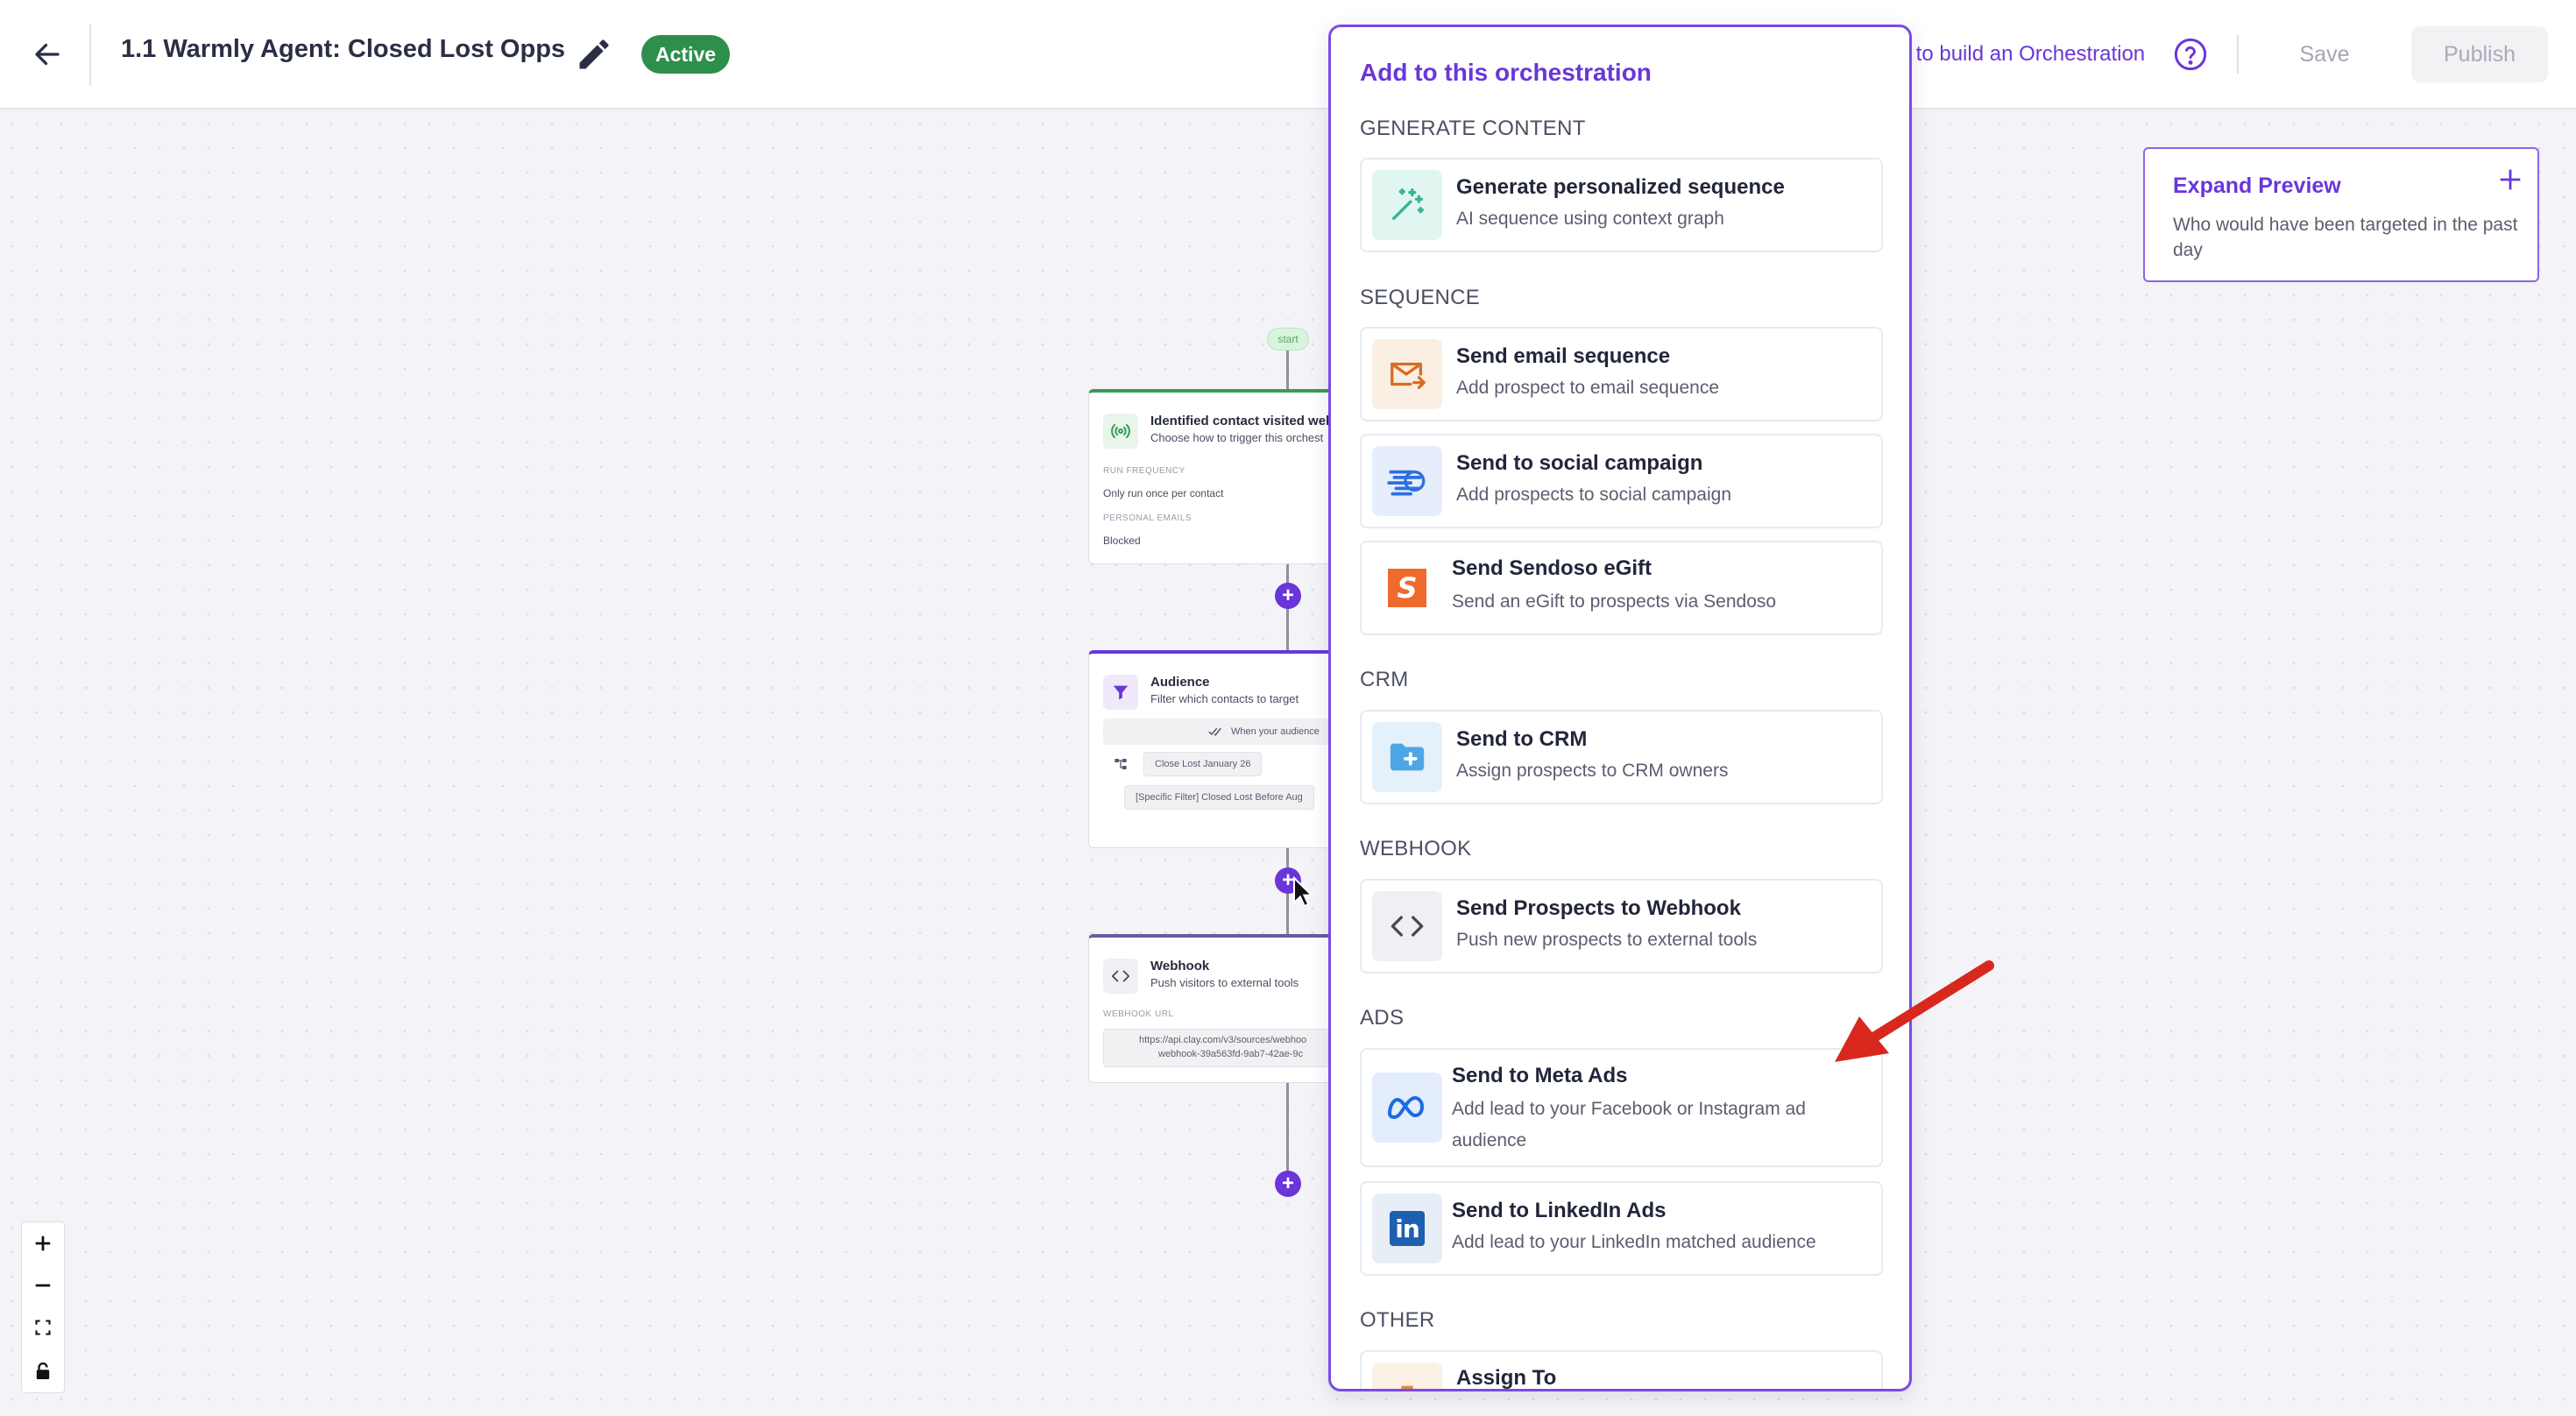 This screenshot has width=2576, height=1416. What do you see at coordinates (1163, 493) in the screenshot?
I see `field-value: Only run once per contact` at bounding box center [1163, 493].